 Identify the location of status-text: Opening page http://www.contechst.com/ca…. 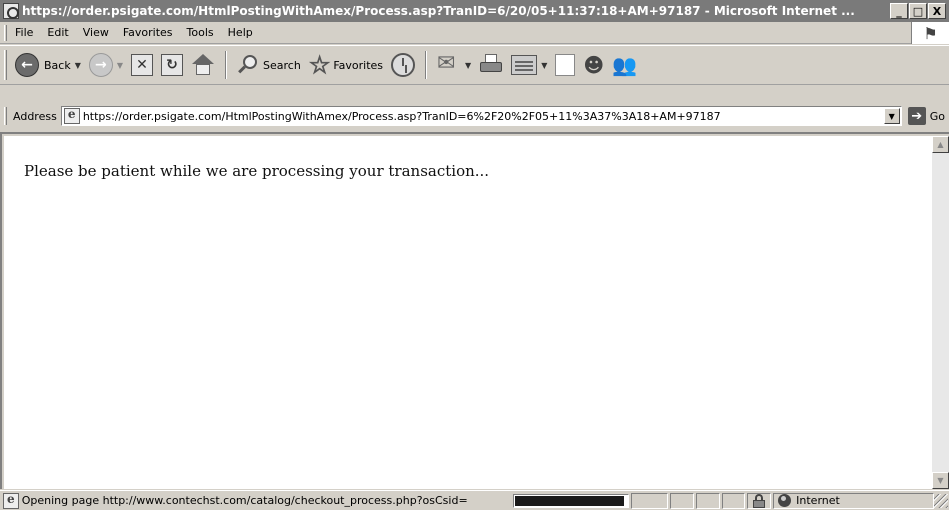
(244, 500).